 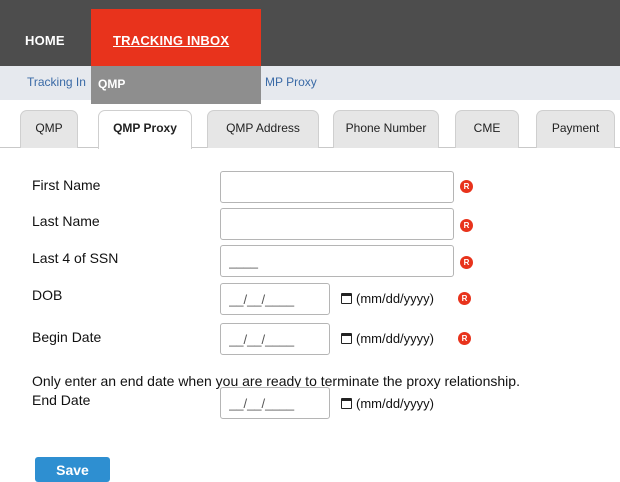 What do you see at coordinates (49, 129) in the screenshot?
I see `tab-qmp: QMP` at bounding box center [49, 129].